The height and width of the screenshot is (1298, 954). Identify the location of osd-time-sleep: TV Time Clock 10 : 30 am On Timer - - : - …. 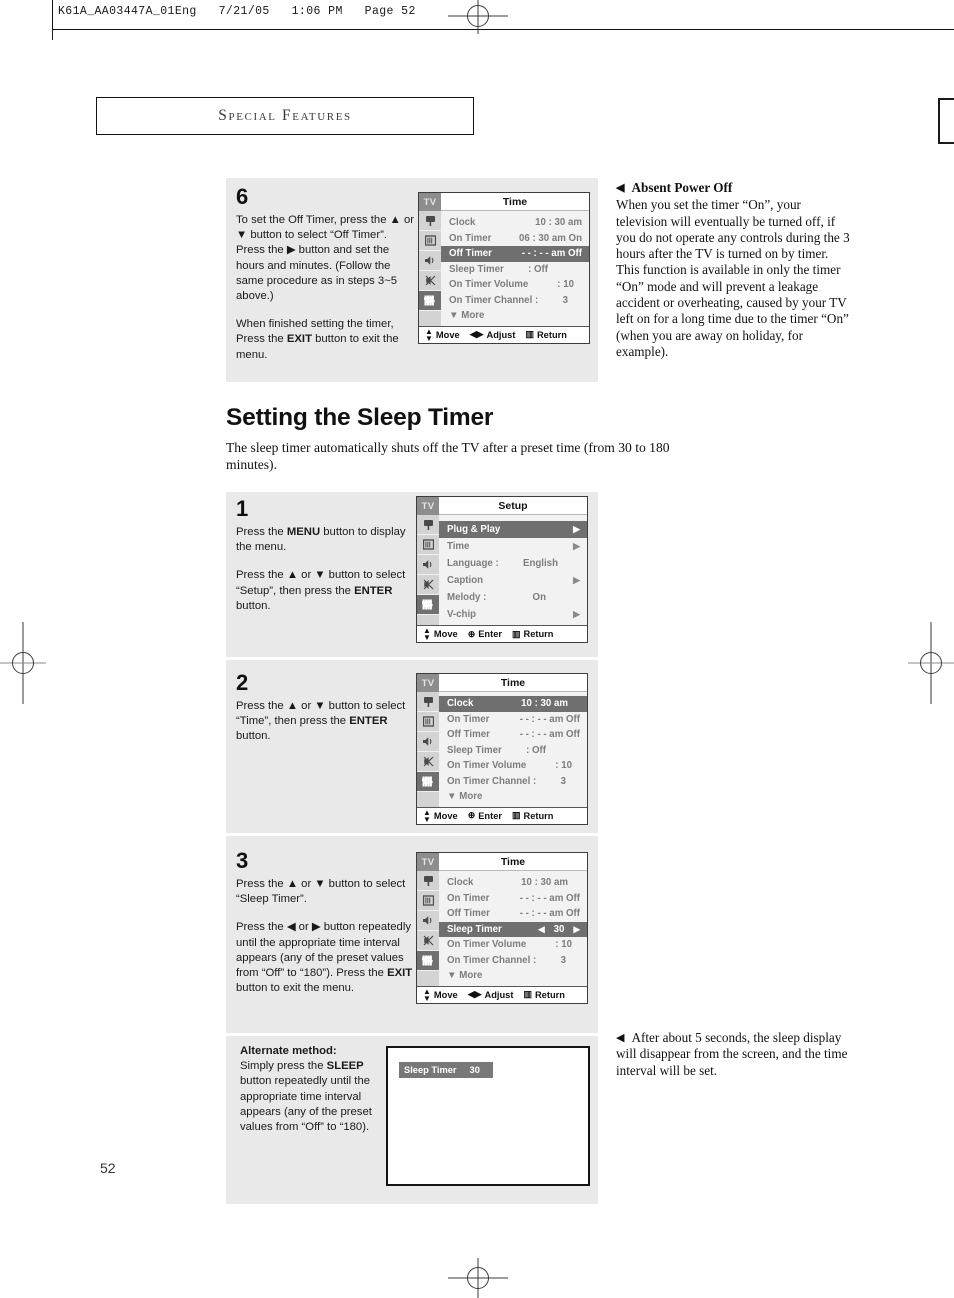
(502, 928).